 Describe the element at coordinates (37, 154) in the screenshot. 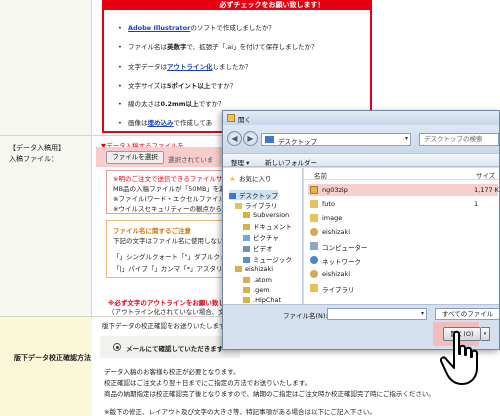

I see `data-upload-label: 【データ入稿用】 入稿ファイル：` at that location.